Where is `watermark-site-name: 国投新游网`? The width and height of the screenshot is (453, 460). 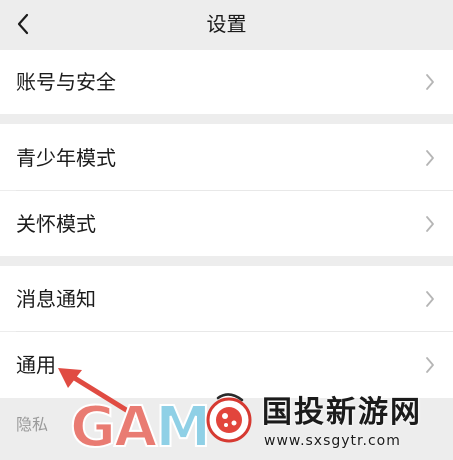
watermark-site-name: 国投新游网 is located at coordinates (342, 412).